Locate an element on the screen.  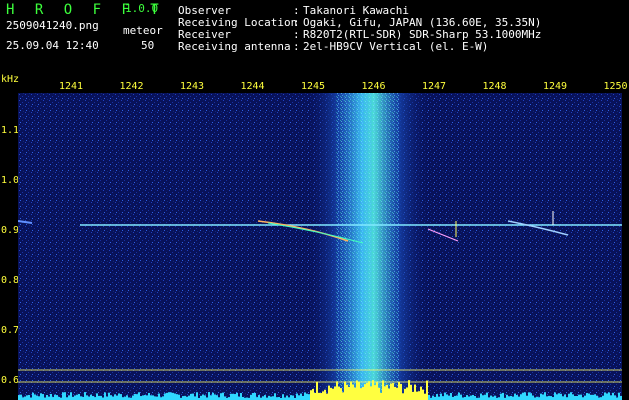
frequency-tick-label: 1243 is located at coordinates (192, 86).